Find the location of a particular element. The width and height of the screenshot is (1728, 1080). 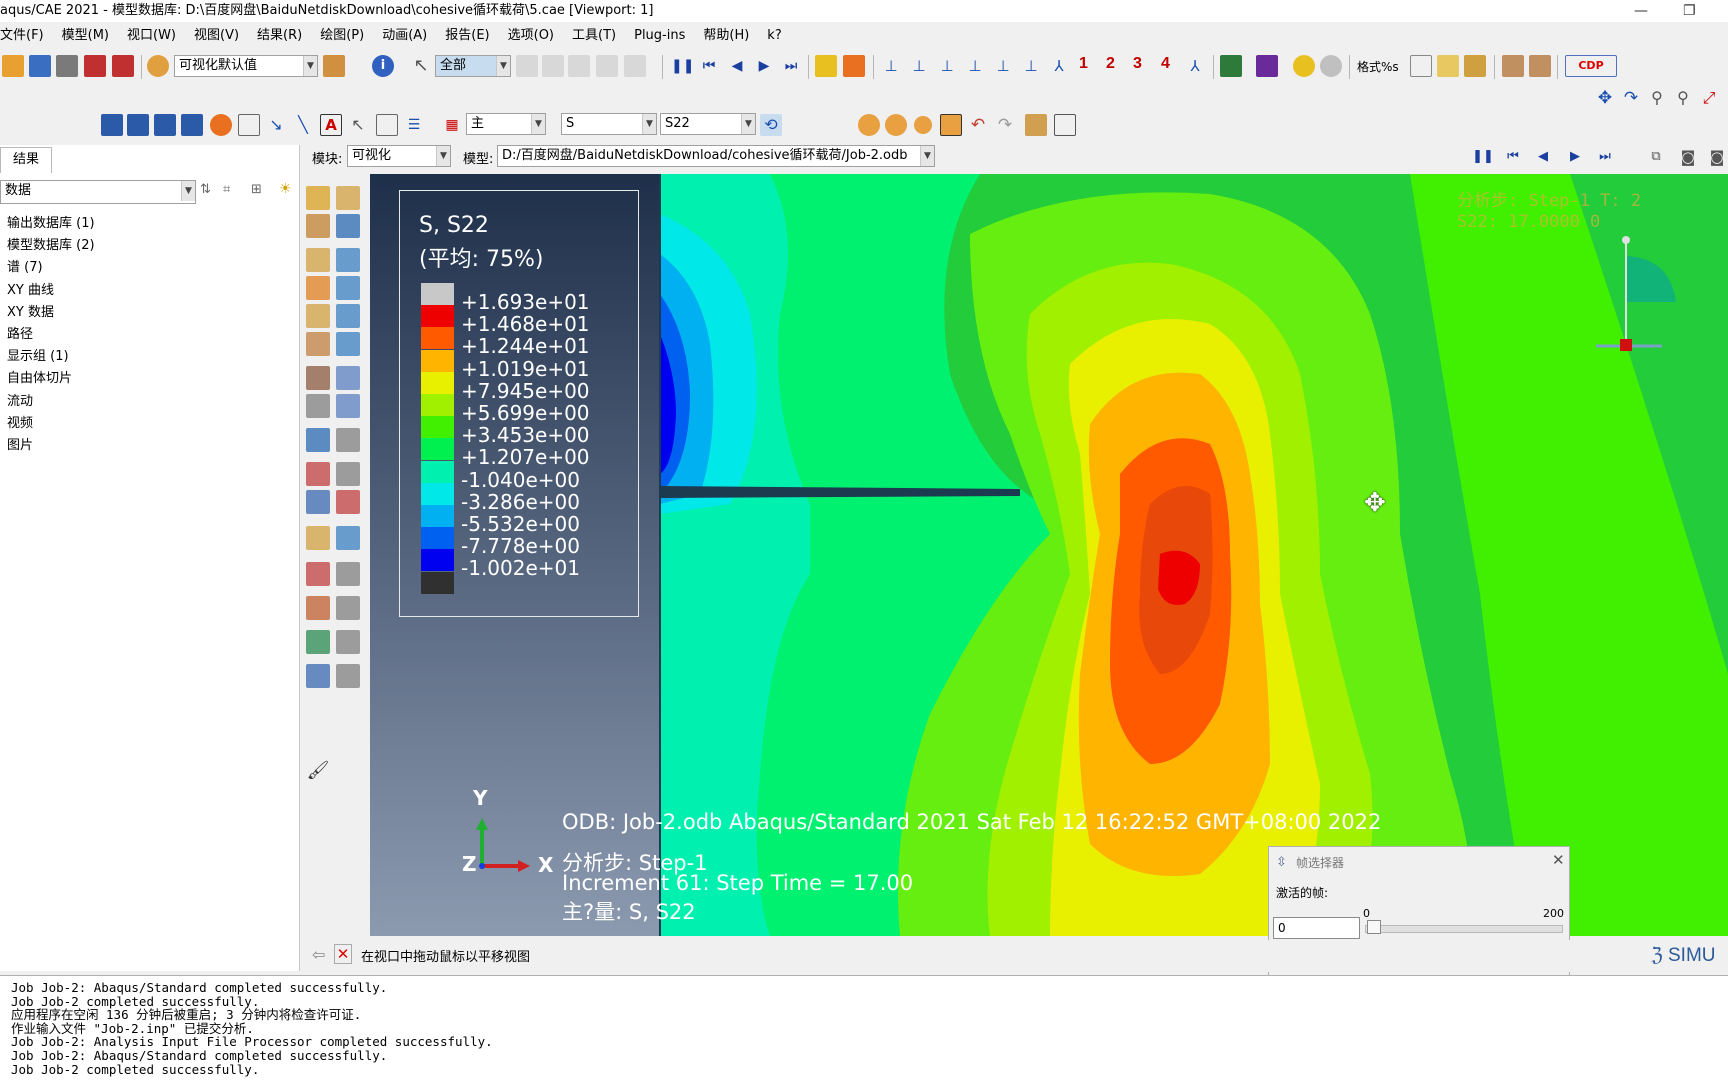

plot-symbols-icon is located at coordinates (951, 125).